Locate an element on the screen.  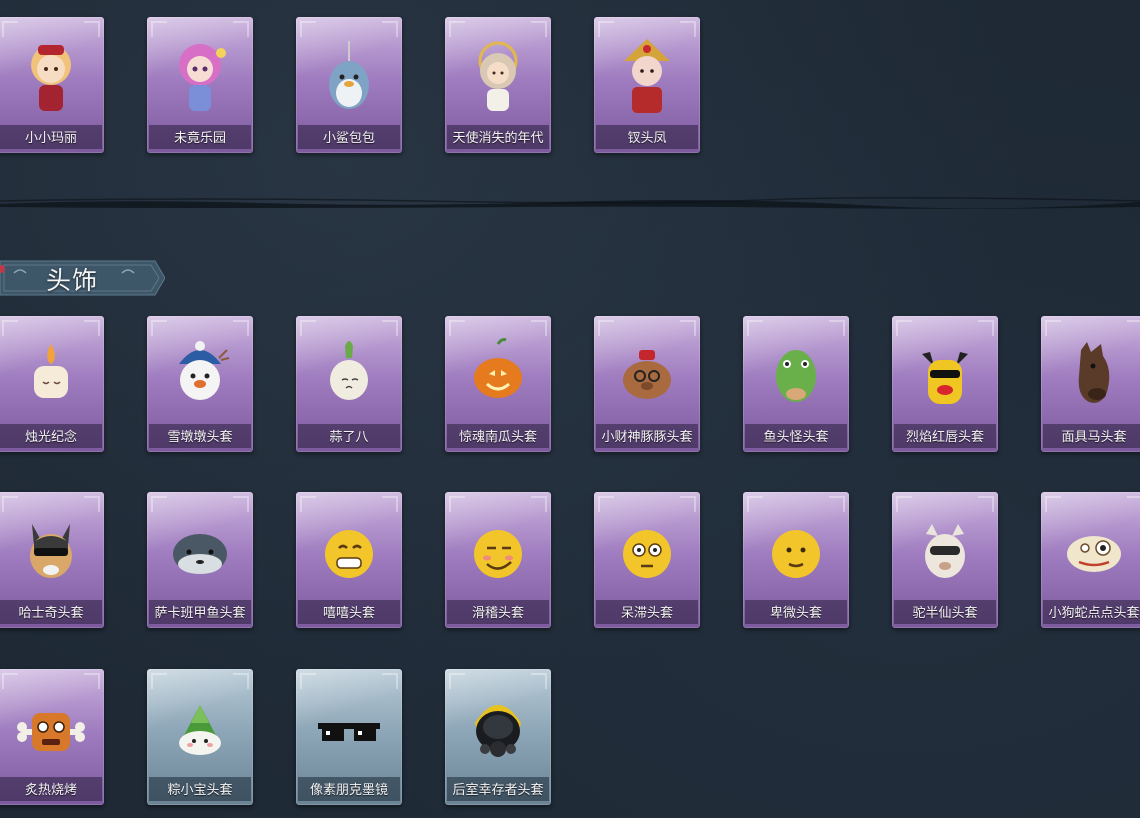
snake-icon is located at coordinates (1094, 554).